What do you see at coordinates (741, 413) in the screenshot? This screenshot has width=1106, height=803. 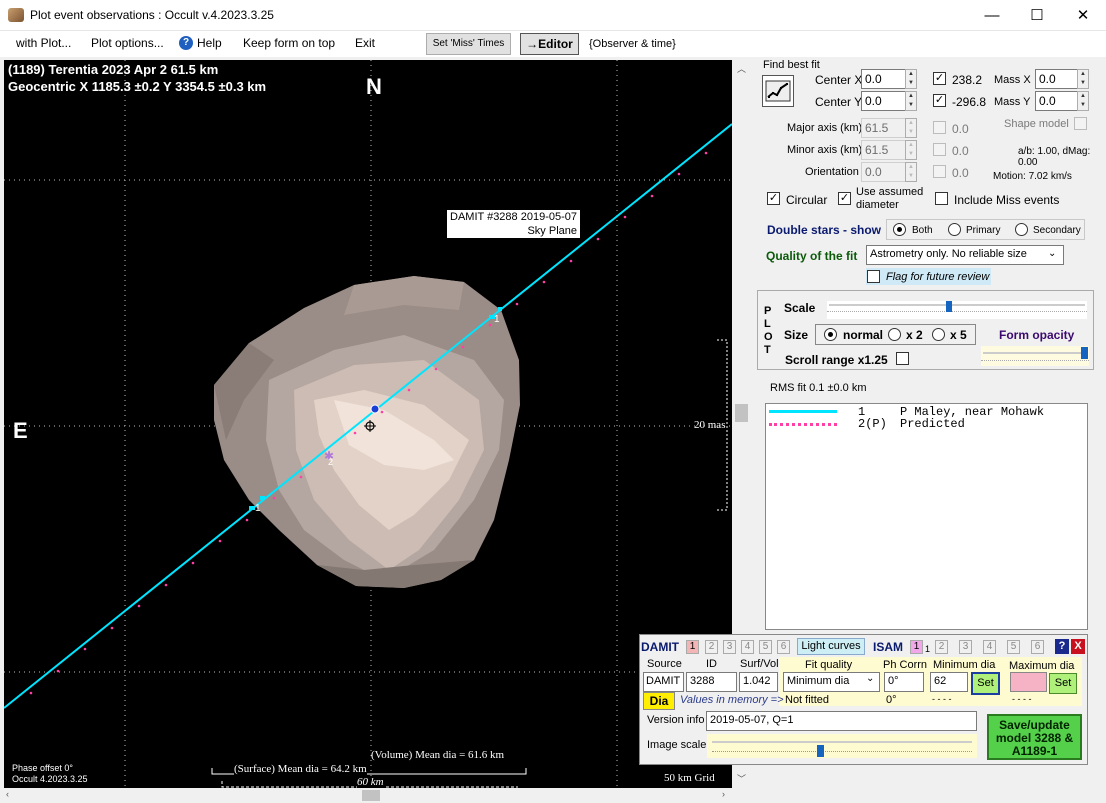 I see `vertical-scroll-thumb` at bounding box center [741, 413].